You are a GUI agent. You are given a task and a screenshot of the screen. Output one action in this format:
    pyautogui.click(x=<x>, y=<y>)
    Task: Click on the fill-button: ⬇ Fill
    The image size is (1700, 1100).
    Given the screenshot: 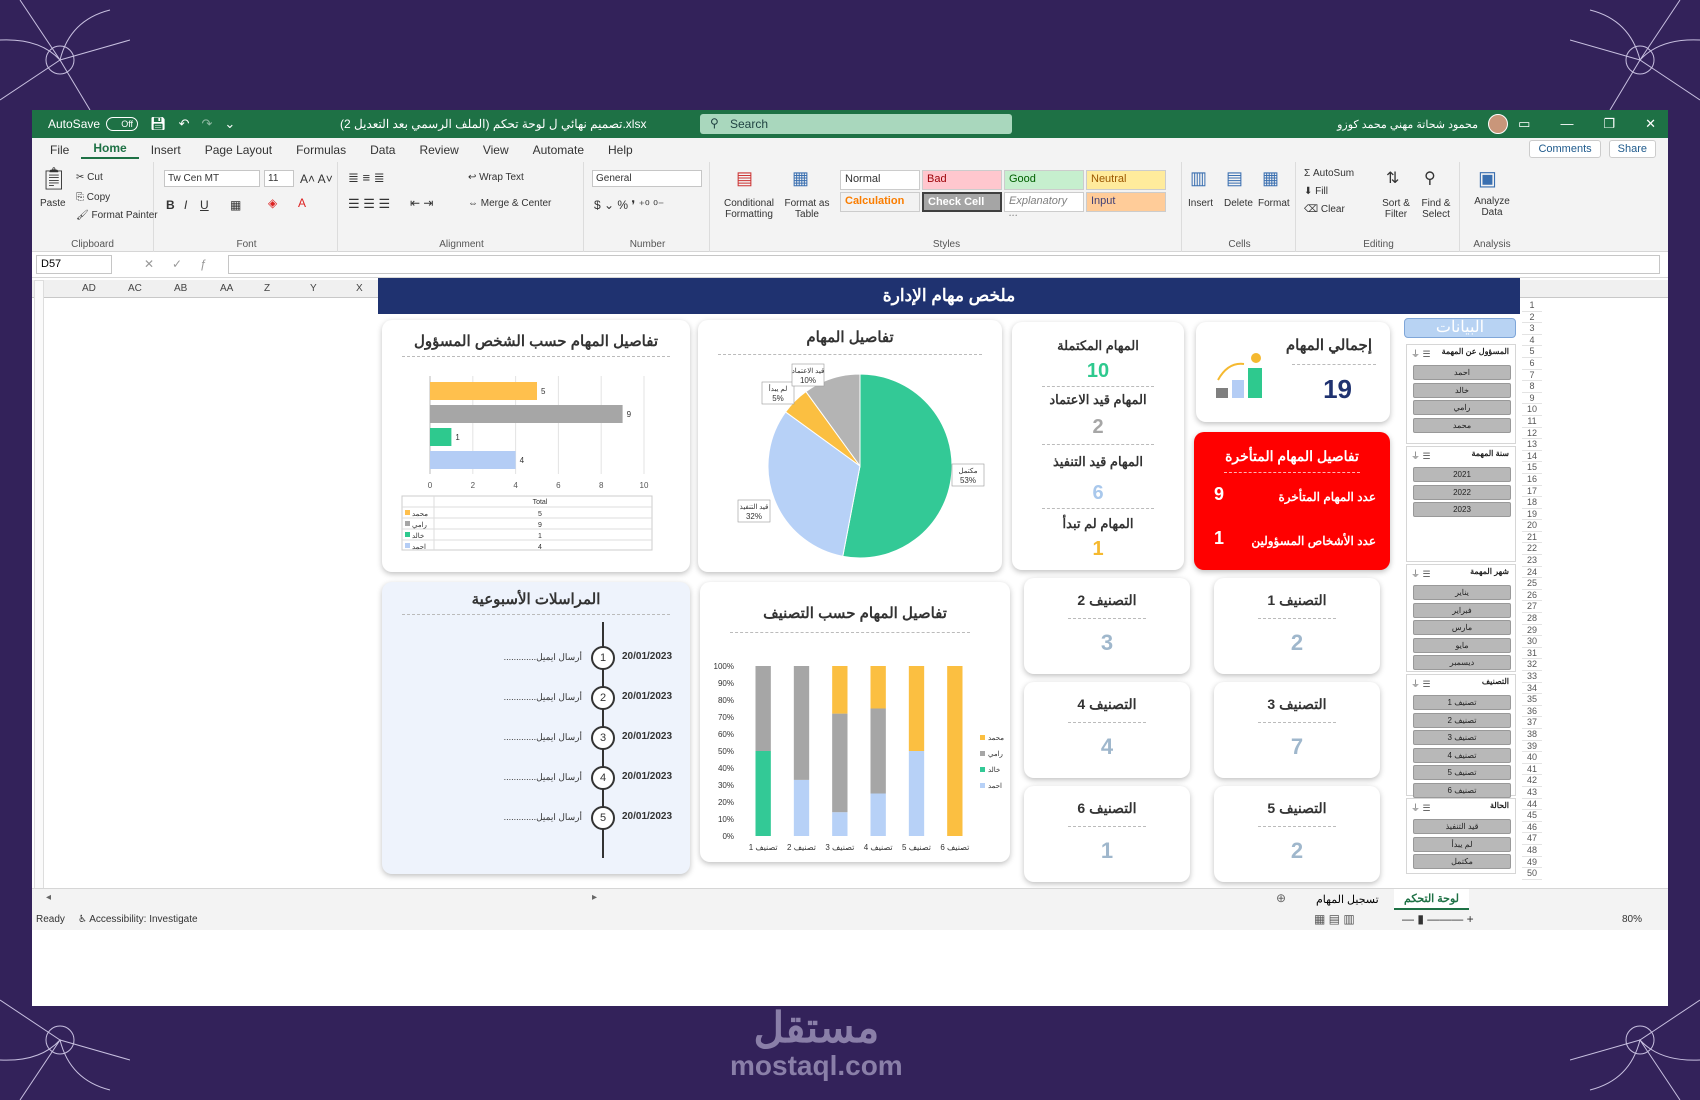 What is the action you would take?
    pyautogui.click(x=1316, y=191)
    